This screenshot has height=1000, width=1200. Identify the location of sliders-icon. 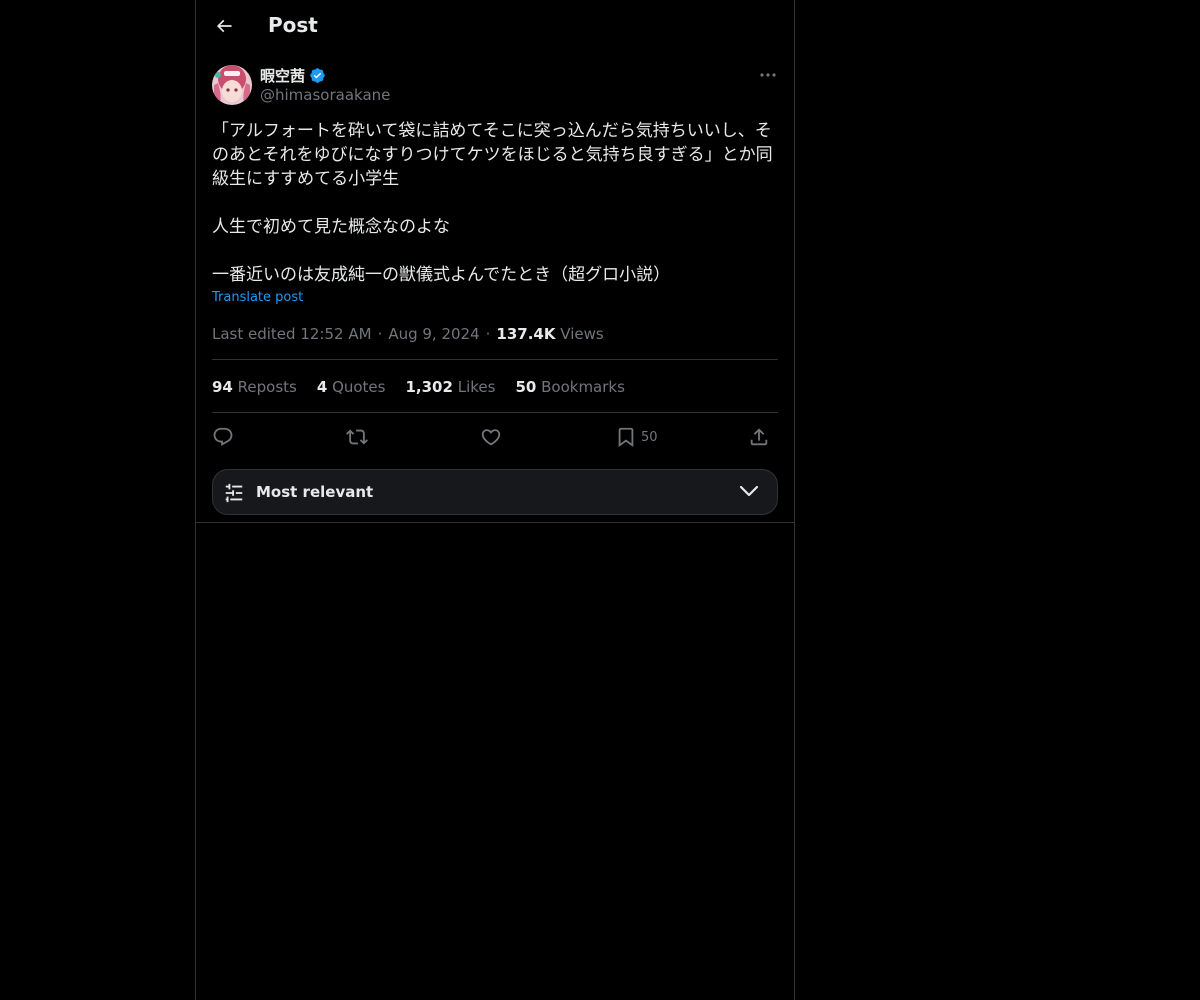
(234, 493).